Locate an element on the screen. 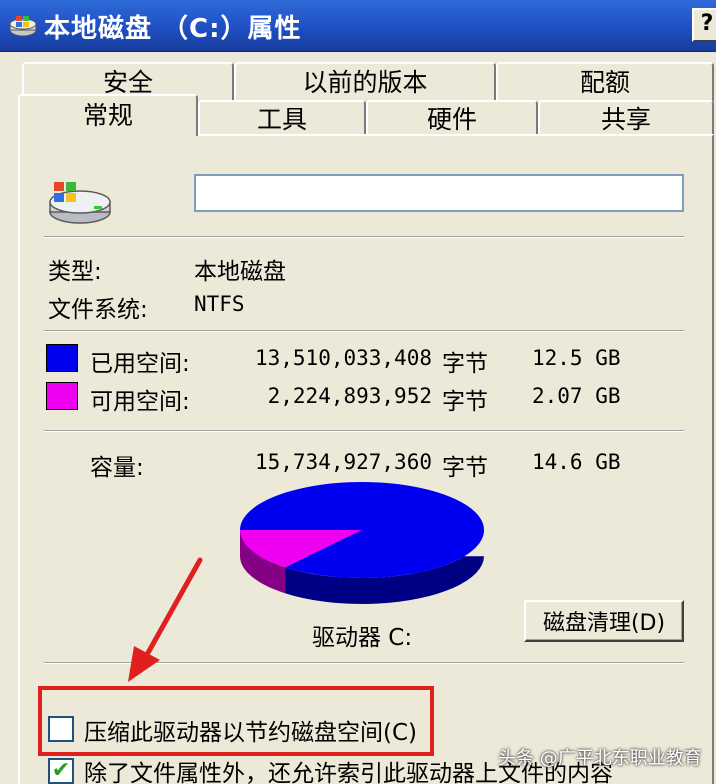 This screenshot has width=716, height=784. compress-drive-label: 压缩此驱动器以节约磁盘空间(C) is located at coordinates (251, 733).